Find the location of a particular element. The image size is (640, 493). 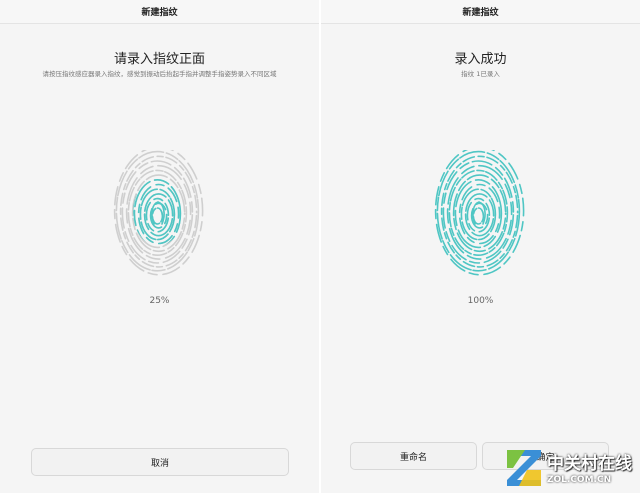

rename-button: 重命名 is located at coordinates (413, 456).